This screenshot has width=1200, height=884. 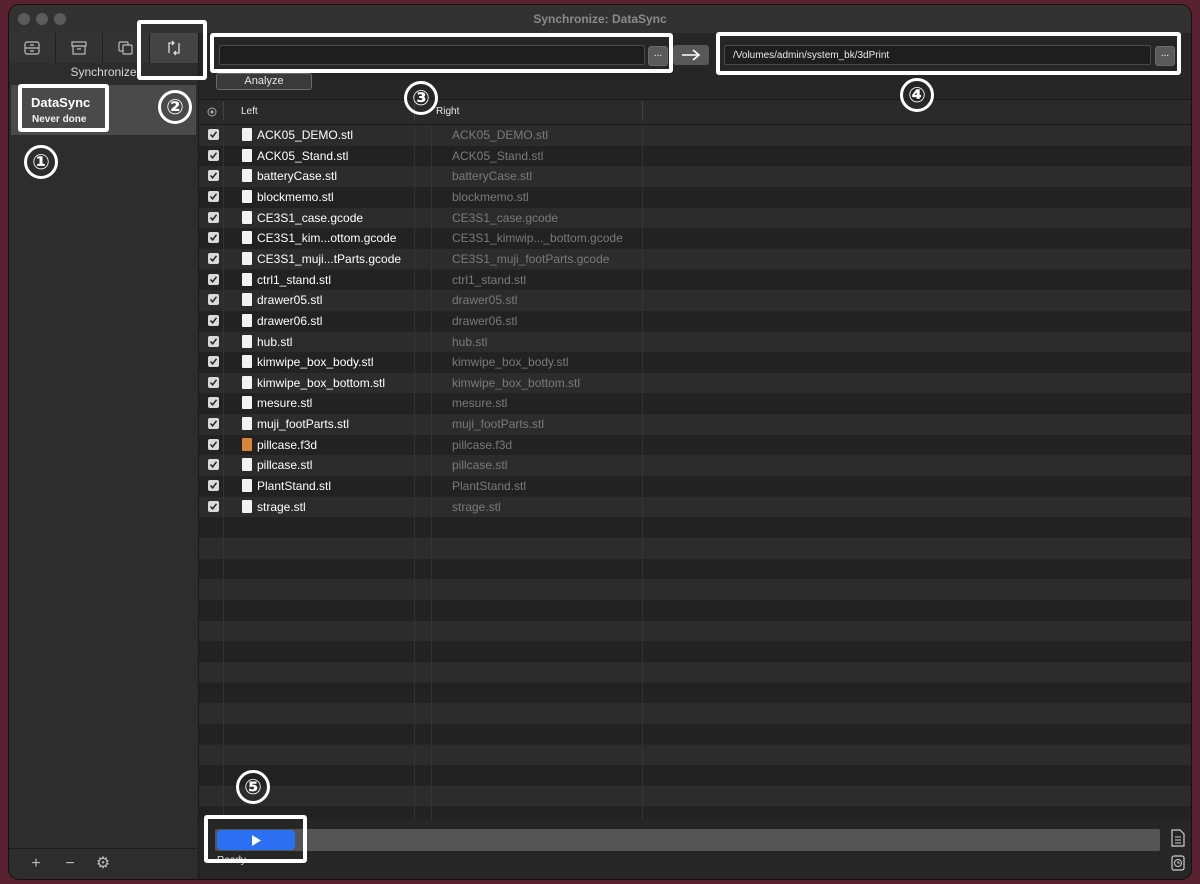 I want to click on left-file-name: blockmemo.stl, so click(x=295, y=196).